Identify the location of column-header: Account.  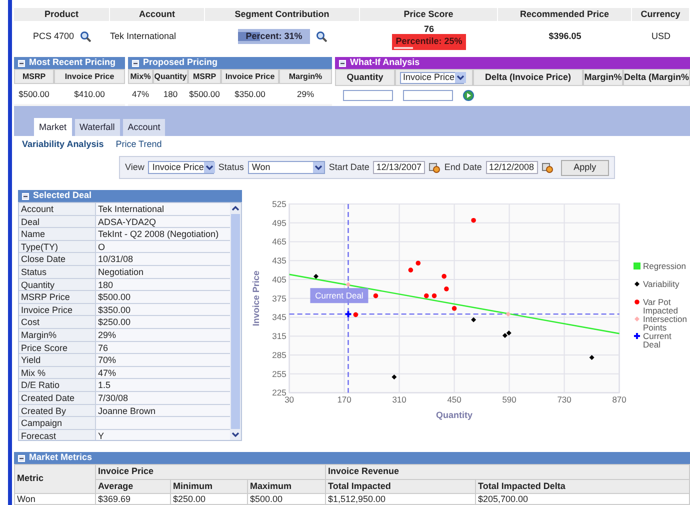
(157, 14).